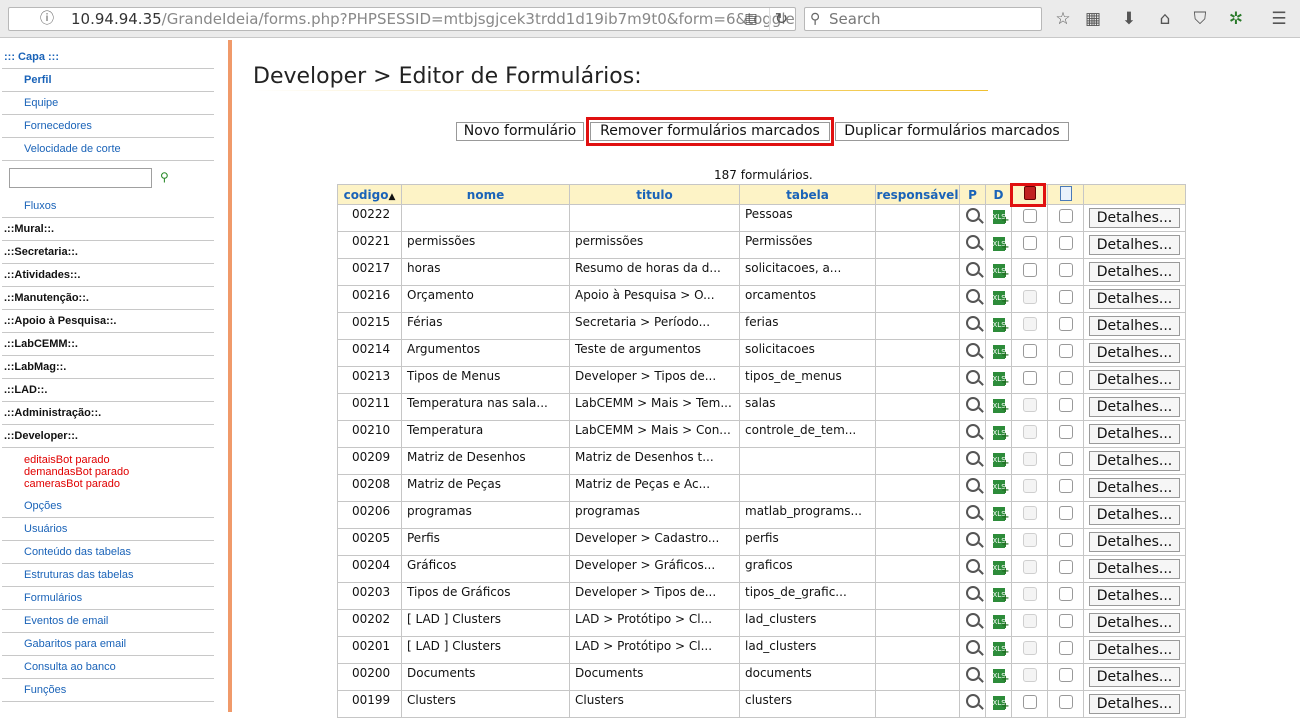  Describe the element at coordinates (108, 298) in the screenshot. I see `sidebar-cat-manutencao: .::Manutenção::.` at that location.